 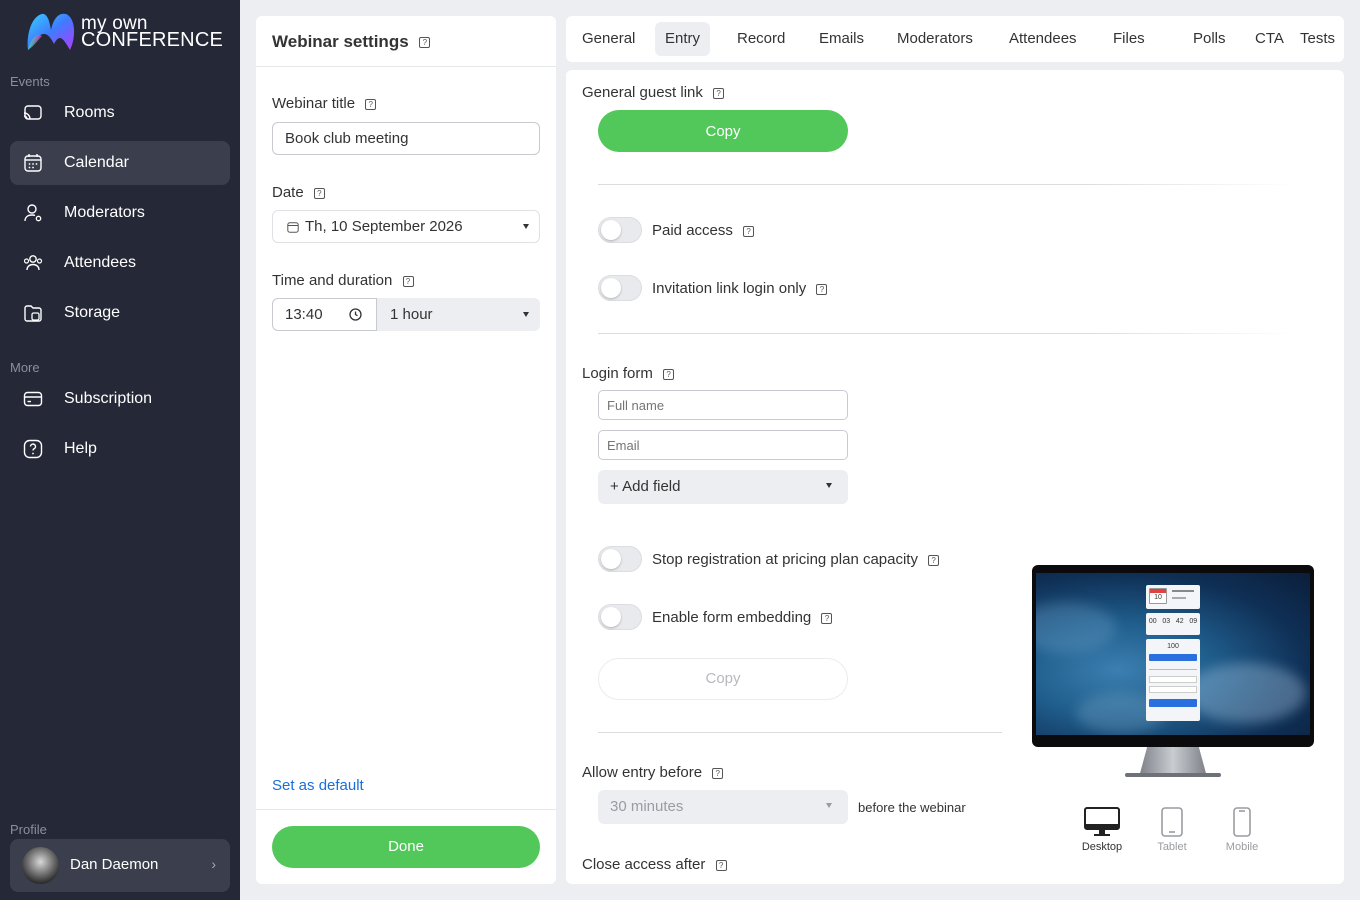 What do you see at coordinates (723, 131) in the screenshot?
I see `copy-guest-link-button: Copy` at bounding box center [723, 131].